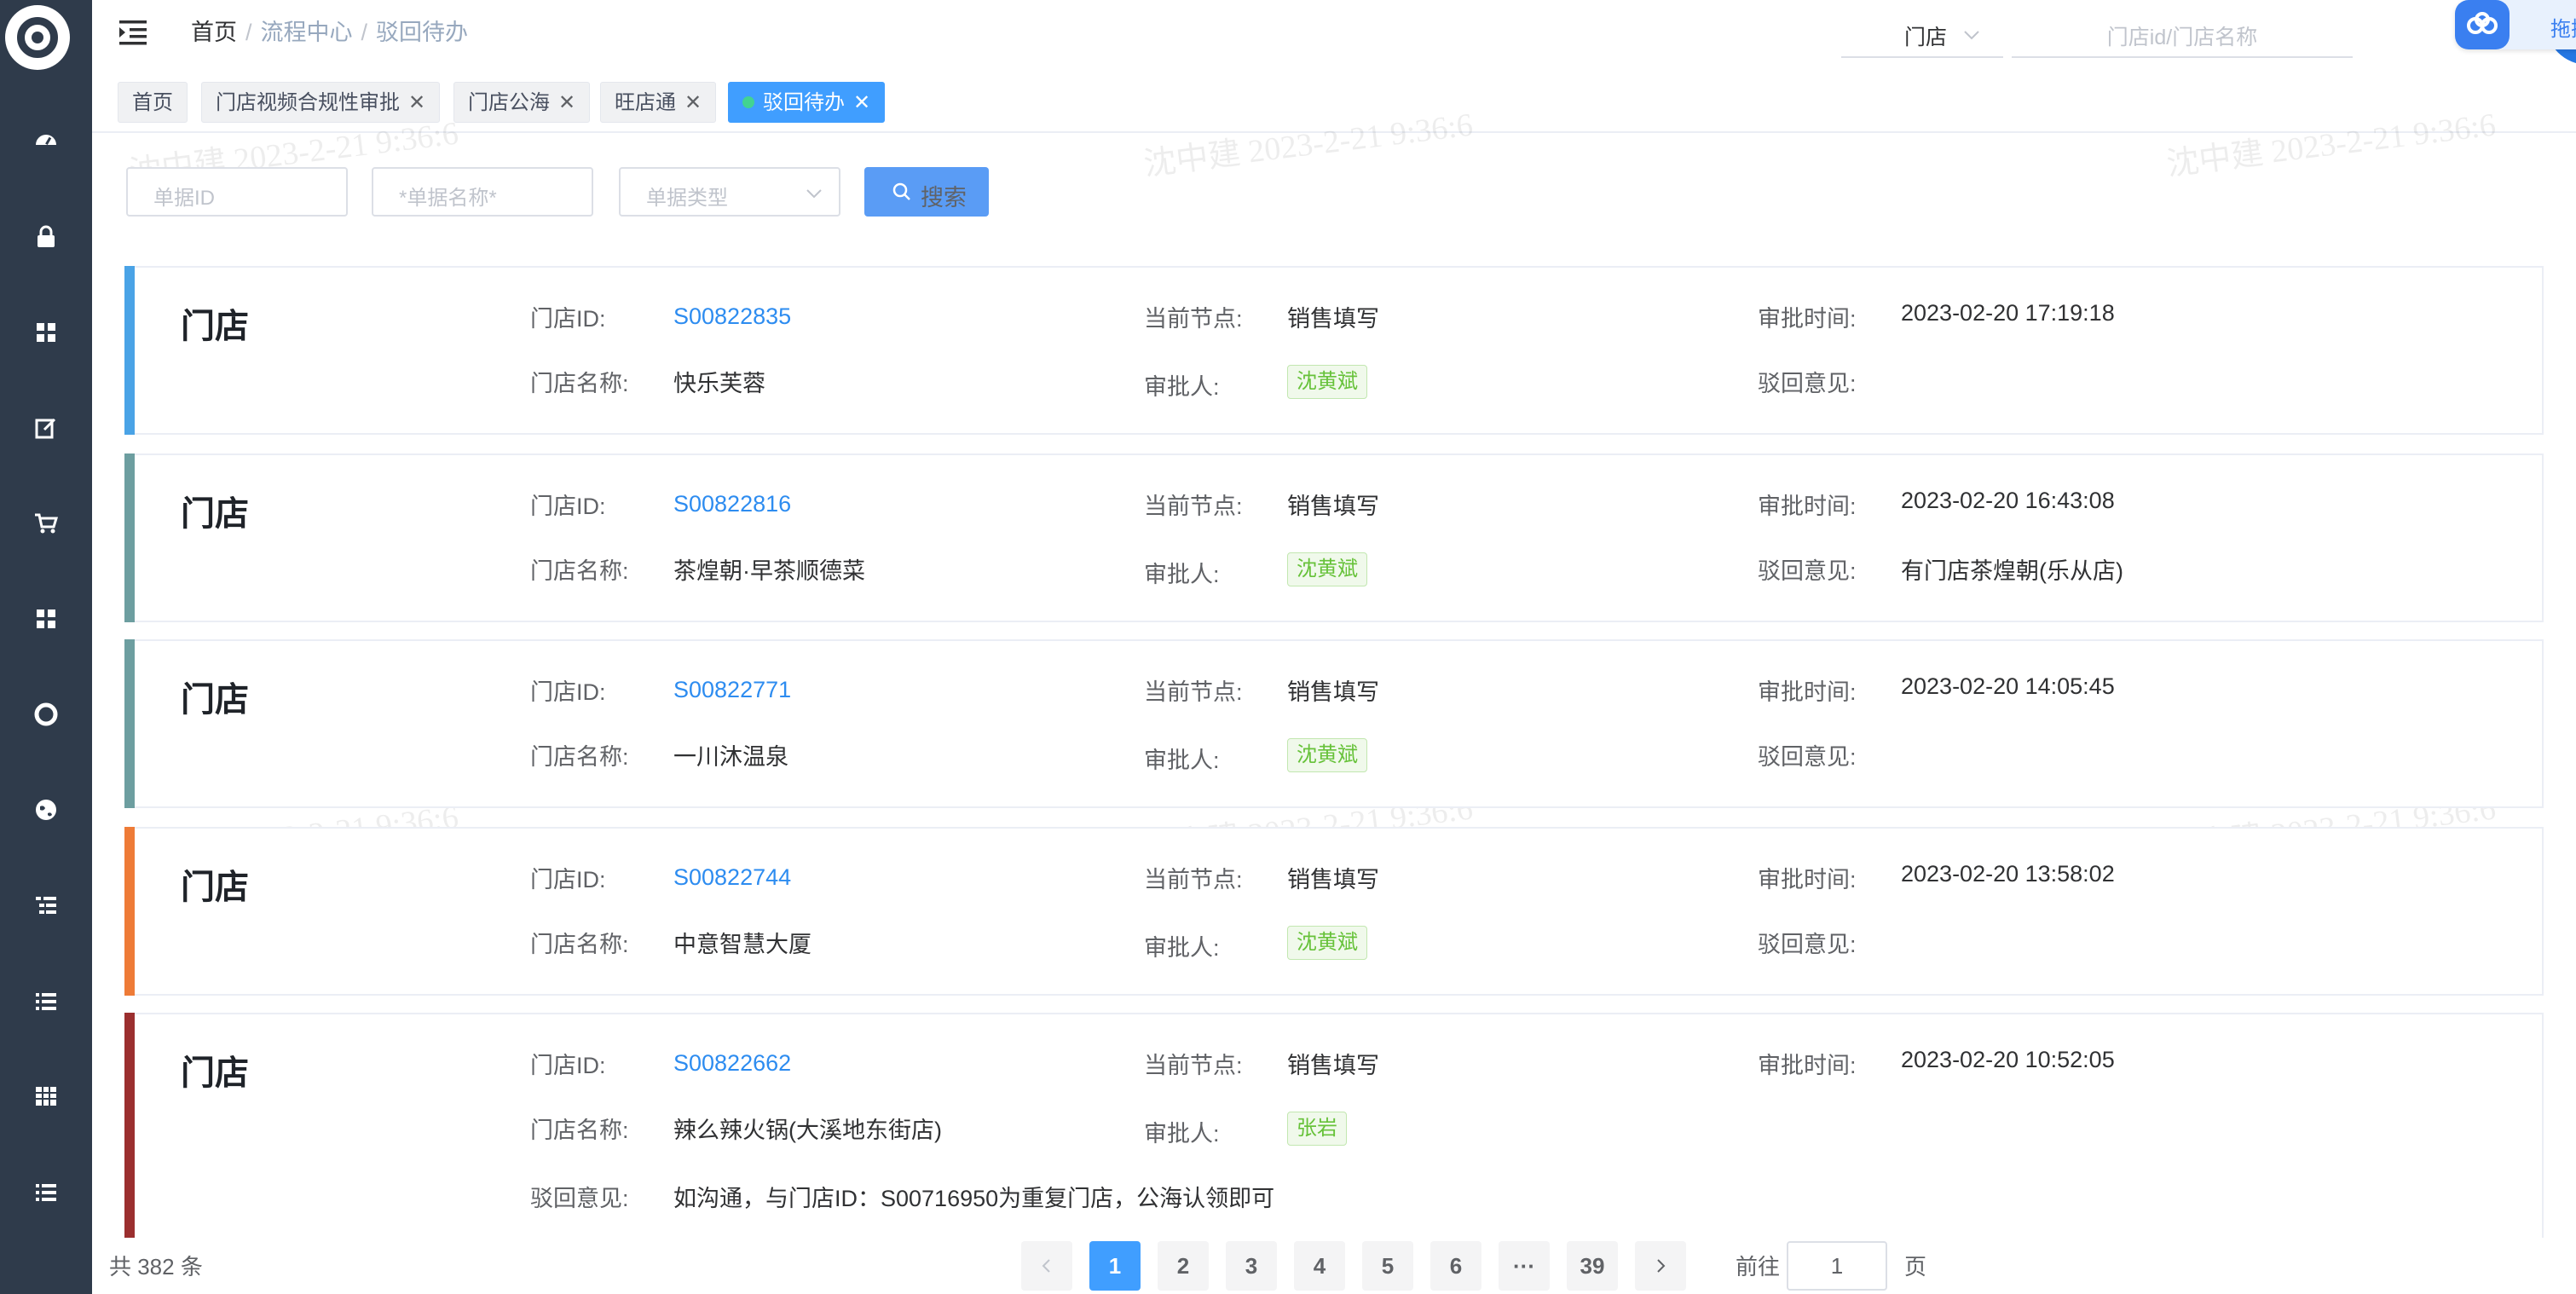 The height and width of the screenshot is (1294, 2576). What do you see at coordinates (732, 878) in the screenshot?
I see `store-id-link: S00822744` at bounding box center [732, 878].